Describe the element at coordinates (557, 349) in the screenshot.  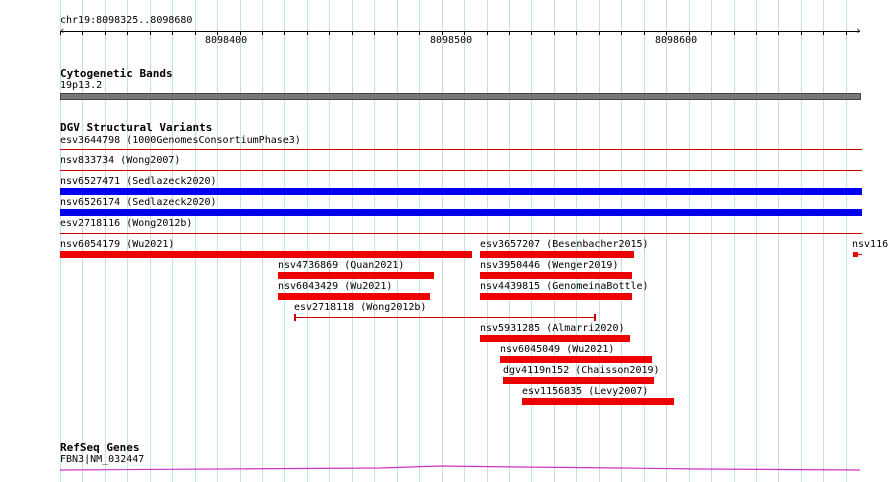
I see `feature-label: nsv6045049 (Wu2021)` at that location.